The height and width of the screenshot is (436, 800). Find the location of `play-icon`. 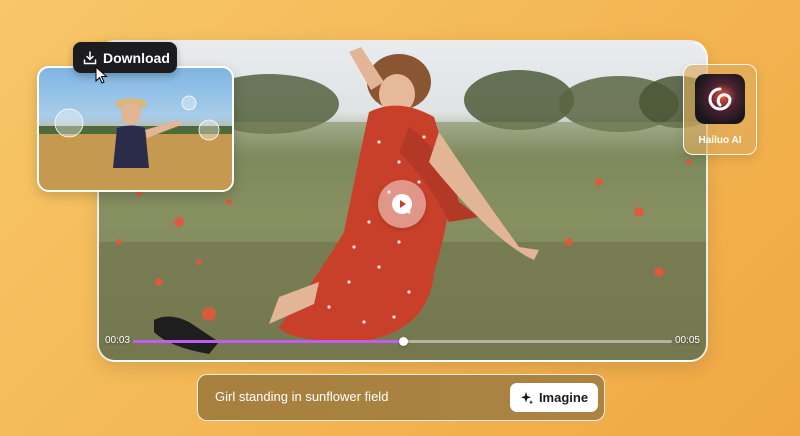

play-icon is located at coordinates (402, 204).